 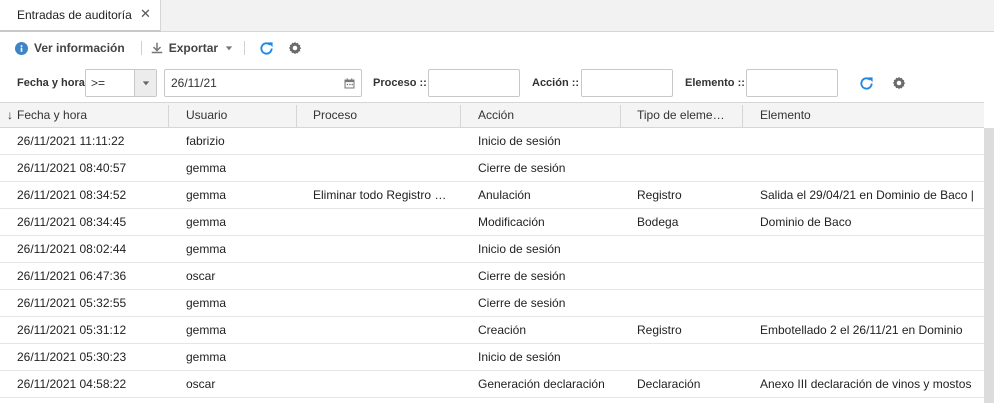 I want to click on date-input: 26/11/21, so click(x=263, y=83).